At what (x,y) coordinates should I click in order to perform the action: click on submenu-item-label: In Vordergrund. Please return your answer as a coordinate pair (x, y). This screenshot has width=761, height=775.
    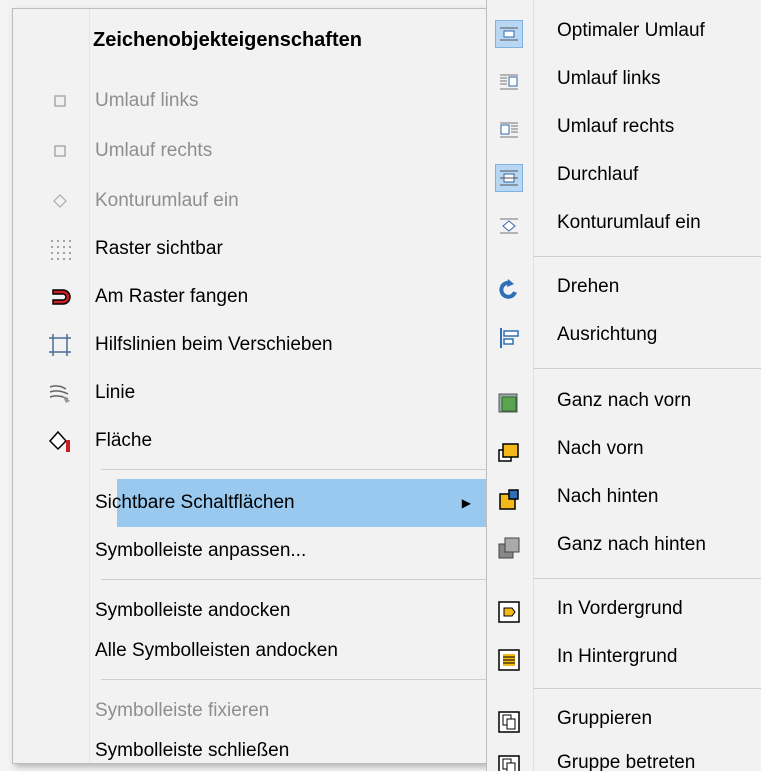
    Looking at the image, I should click on (620, 608).